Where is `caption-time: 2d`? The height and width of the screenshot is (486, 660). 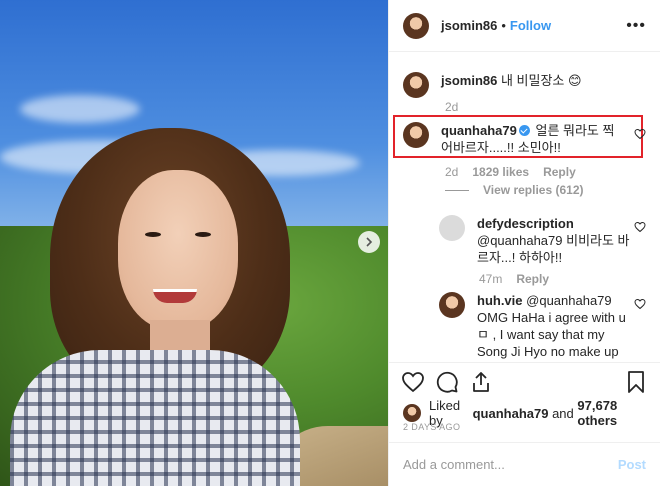 caption-time: 2d is located at coordinates (452, 107).